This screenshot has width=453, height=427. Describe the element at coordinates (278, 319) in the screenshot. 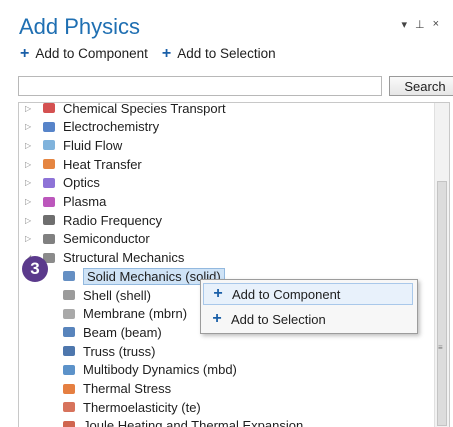

I see `context-menu-label: Add to Selection` at that location.